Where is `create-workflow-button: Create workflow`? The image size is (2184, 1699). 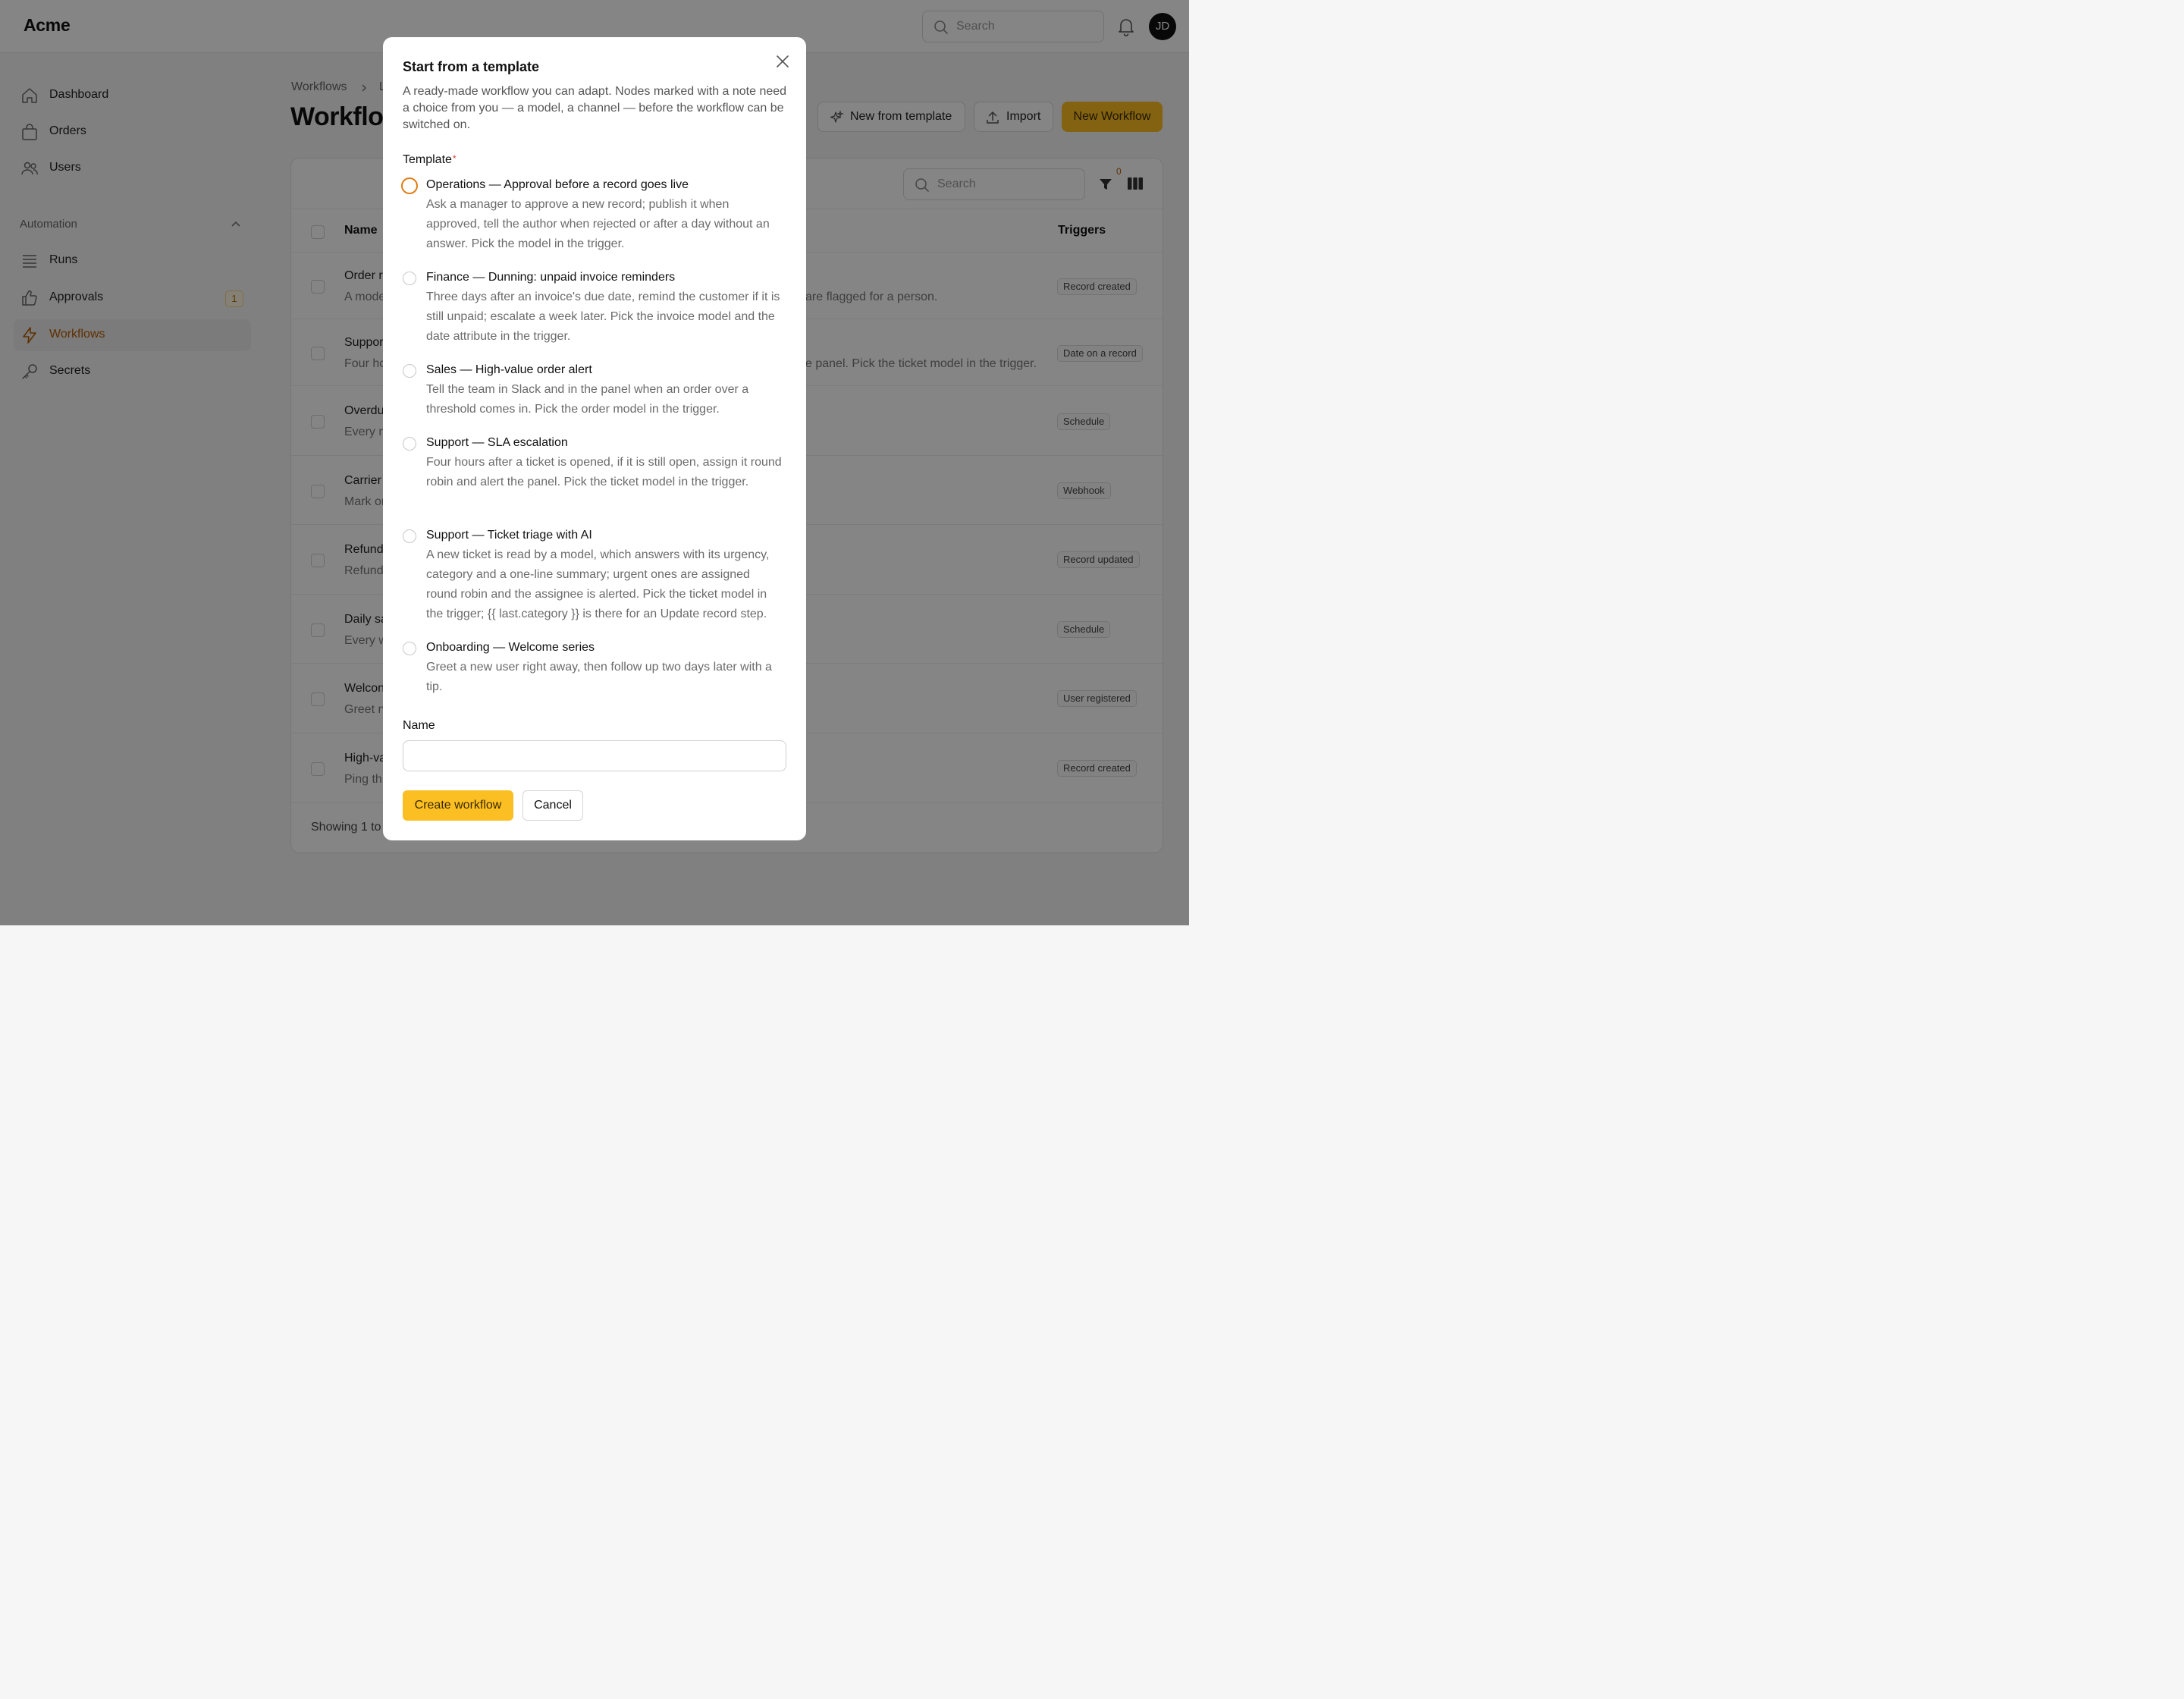
create-workflow-button: Create workflow is located at coordinates (458, 805).